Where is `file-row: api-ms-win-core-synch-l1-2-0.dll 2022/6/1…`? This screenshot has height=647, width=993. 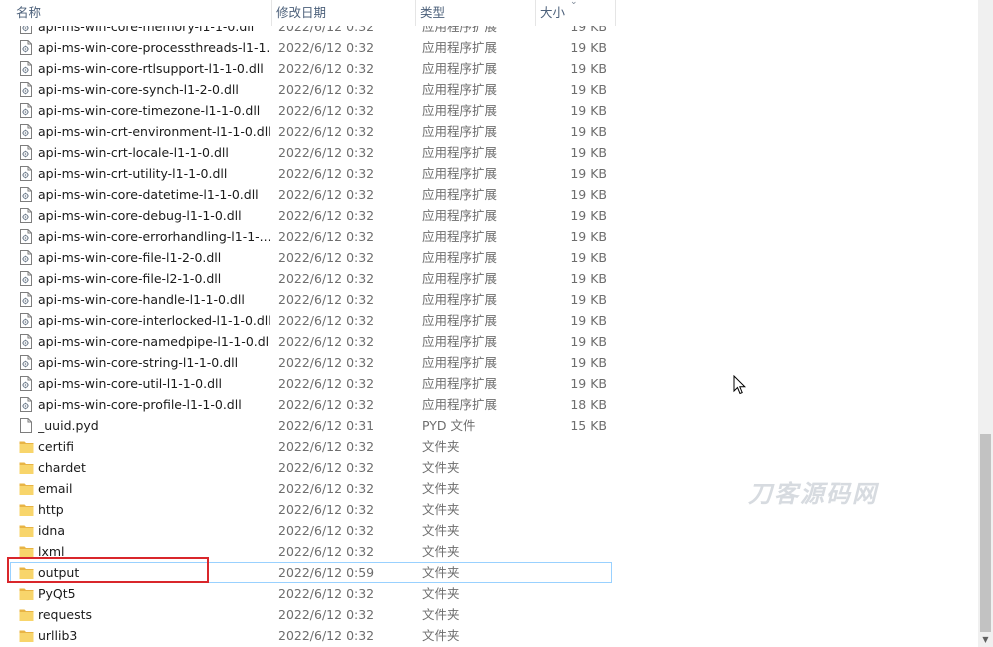 file-row: api-ms-win-core-synch-l1-2-0.dll 2022/6/1… is located at coordinates (489, 89).